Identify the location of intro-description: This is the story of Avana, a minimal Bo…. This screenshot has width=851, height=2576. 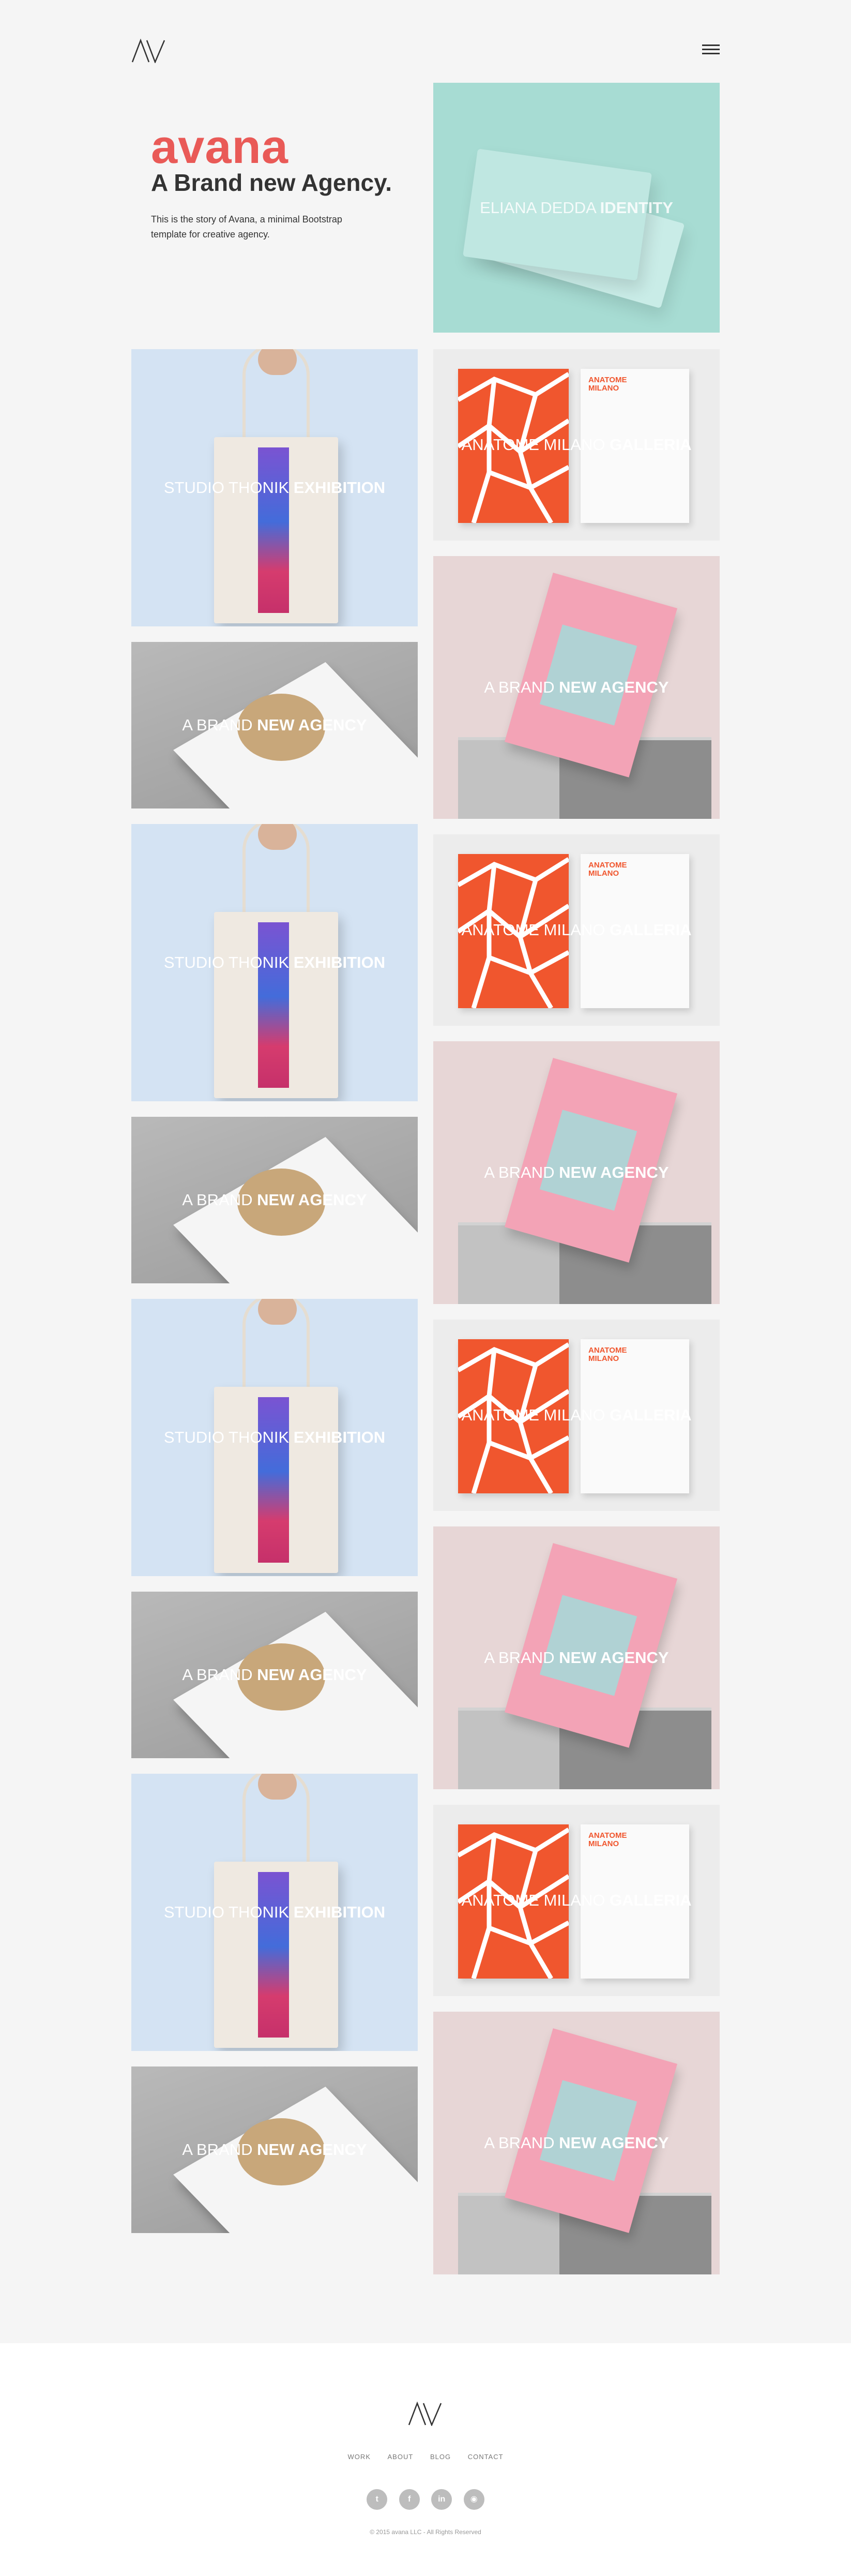
(246, 226).